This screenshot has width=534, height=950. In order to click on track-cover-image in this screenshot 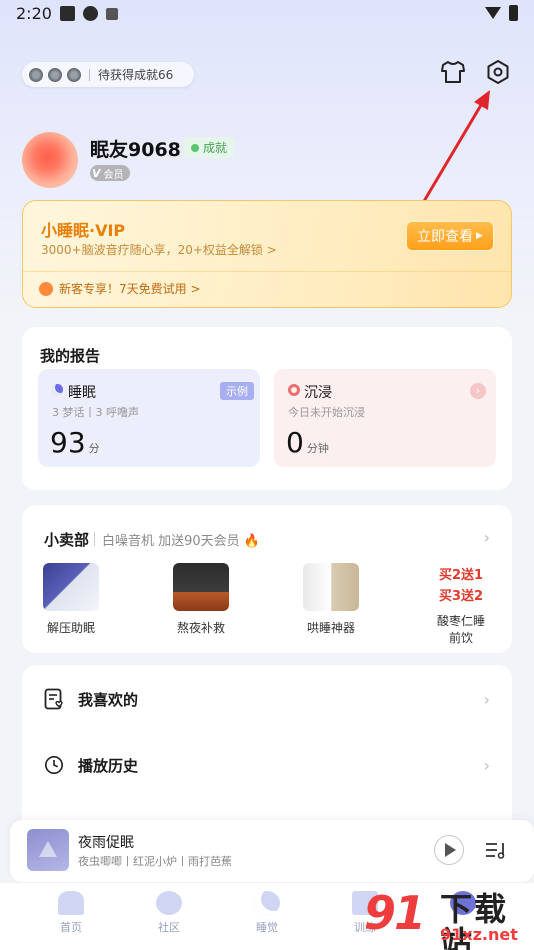, I will do `click(48, 850)`.